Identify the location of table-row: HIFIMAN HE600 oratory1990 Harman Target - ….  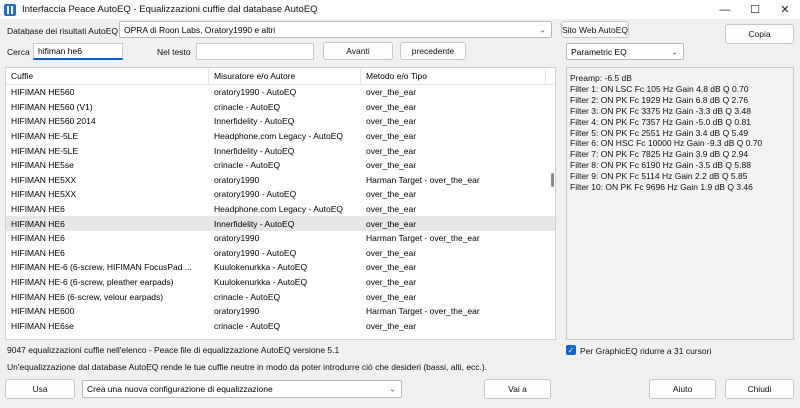
(280, 311).